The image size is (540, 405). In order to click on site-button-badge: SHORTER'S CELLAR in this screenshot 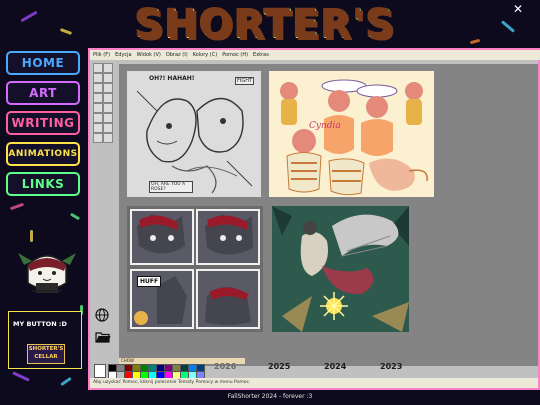, I will do `click(46, 354)`.